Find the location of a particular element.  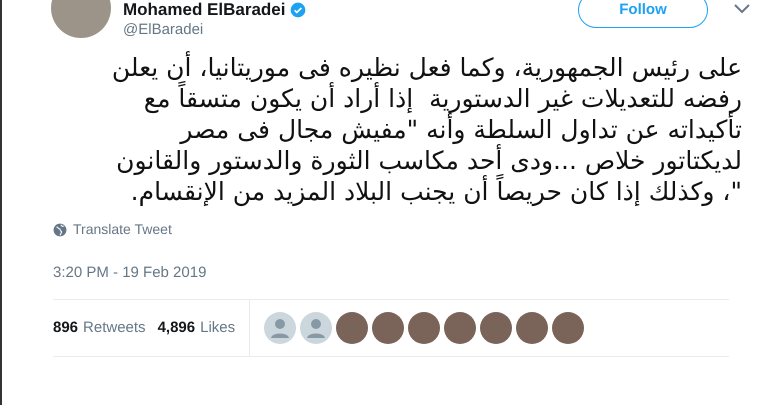

stat-count: 896 is located at coordinates (65, 328).